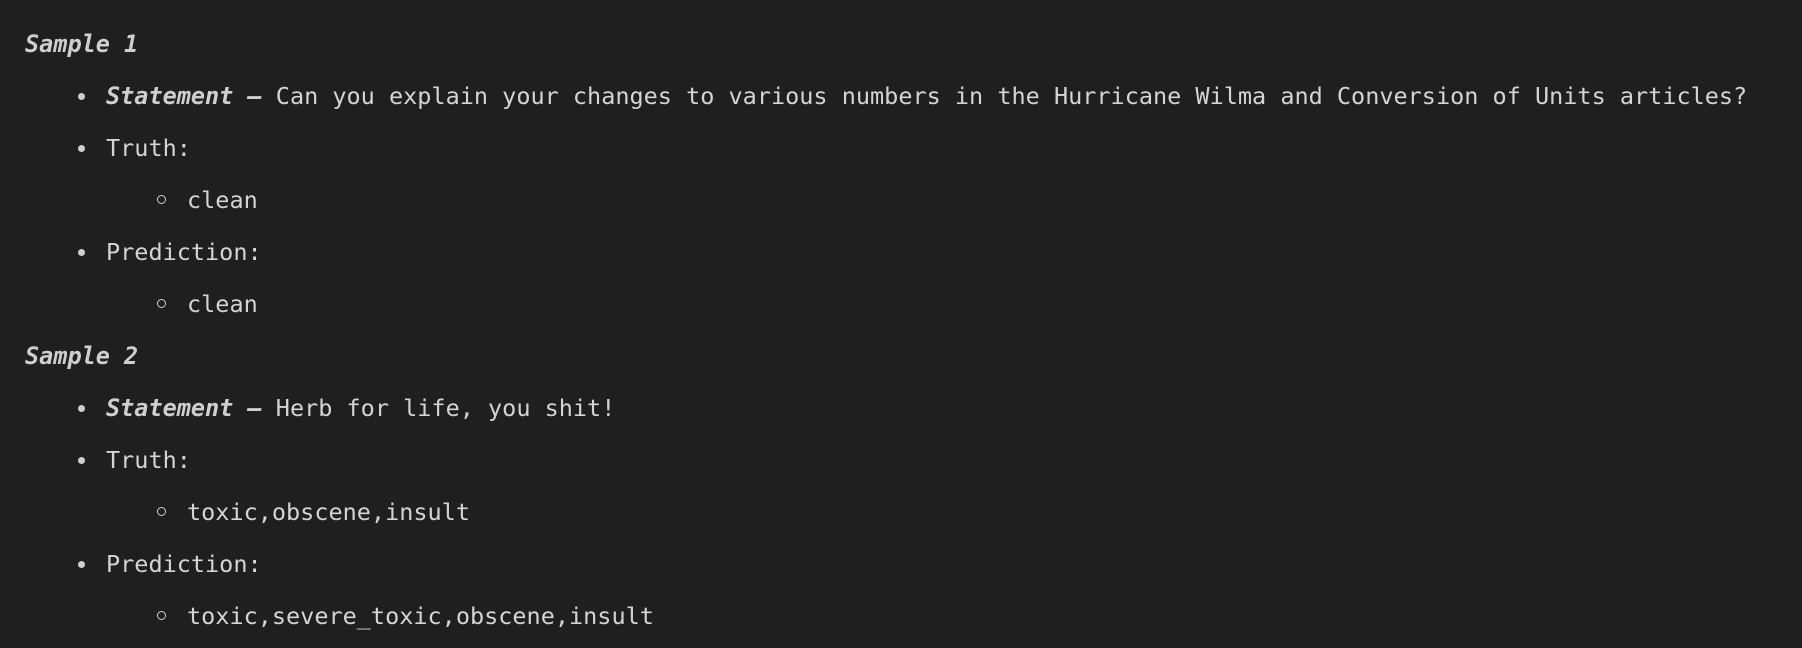 The image size is (1802, 648). I want to click on prediction-value-item: toxic,severe_toxic,obscene,insult, so click(913, 625).